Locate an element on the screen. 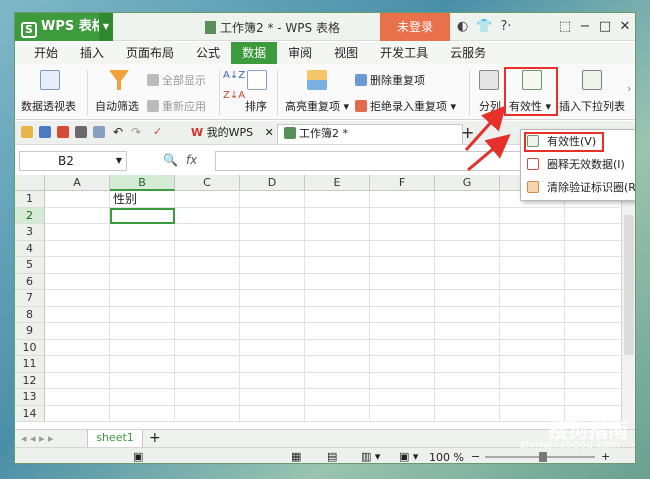 Image resolution: width=650 pixels, height=479 pixels. cell-G2 is located at coordinates (467, 215).